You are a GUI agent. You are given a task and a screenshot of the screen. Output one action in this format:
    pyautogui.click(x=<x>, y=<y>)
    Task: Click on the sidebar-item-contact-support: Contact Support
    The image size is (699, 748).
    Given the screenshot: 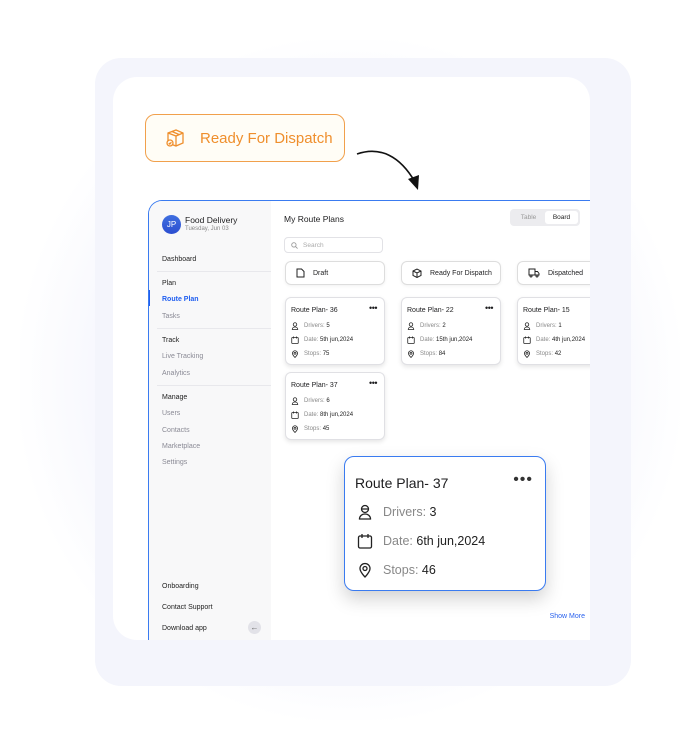 What is the action you would take?
    pyautogui.click(x=187, y=607)
    